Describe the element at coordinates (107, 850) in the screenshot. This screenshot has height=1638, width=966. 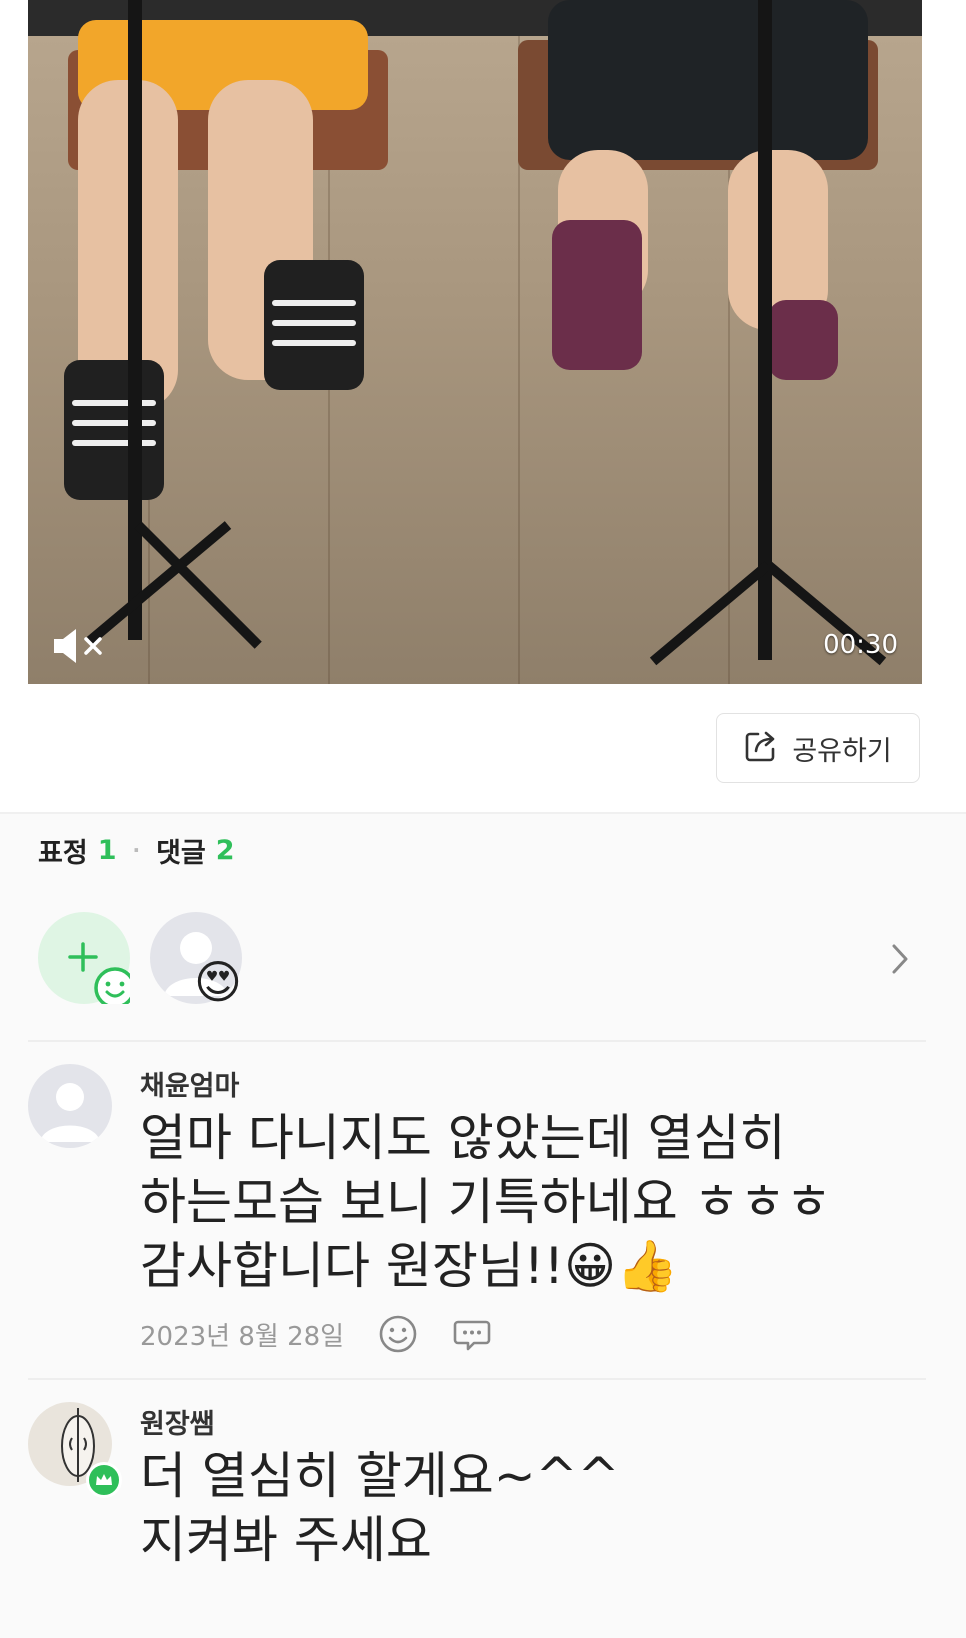
I see `reactions-count: 1` at that location.